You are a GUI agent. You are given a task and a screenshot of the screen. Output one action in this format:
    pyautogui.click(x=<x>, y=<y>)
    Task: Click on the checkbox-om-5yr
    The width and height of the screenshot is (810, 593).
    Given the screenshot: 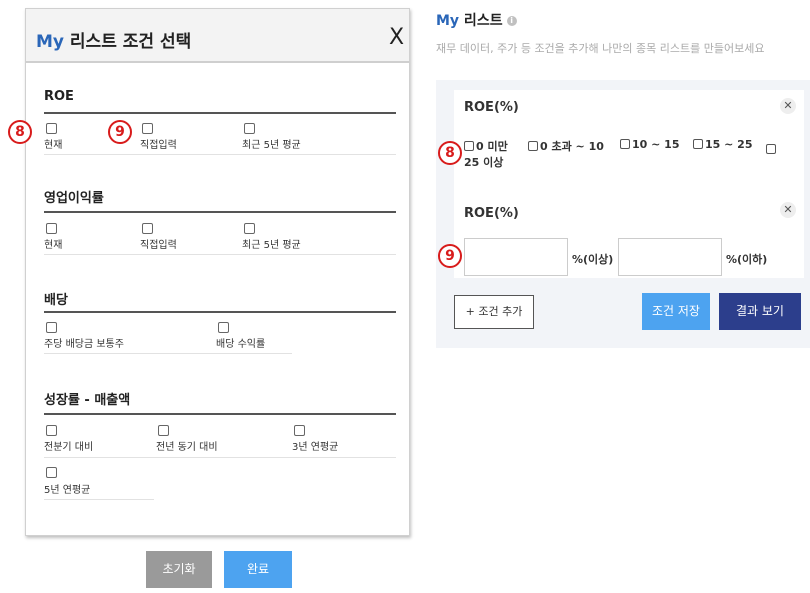 What is the action you would take?
    pyautogui.click(x=249, y=228)
    